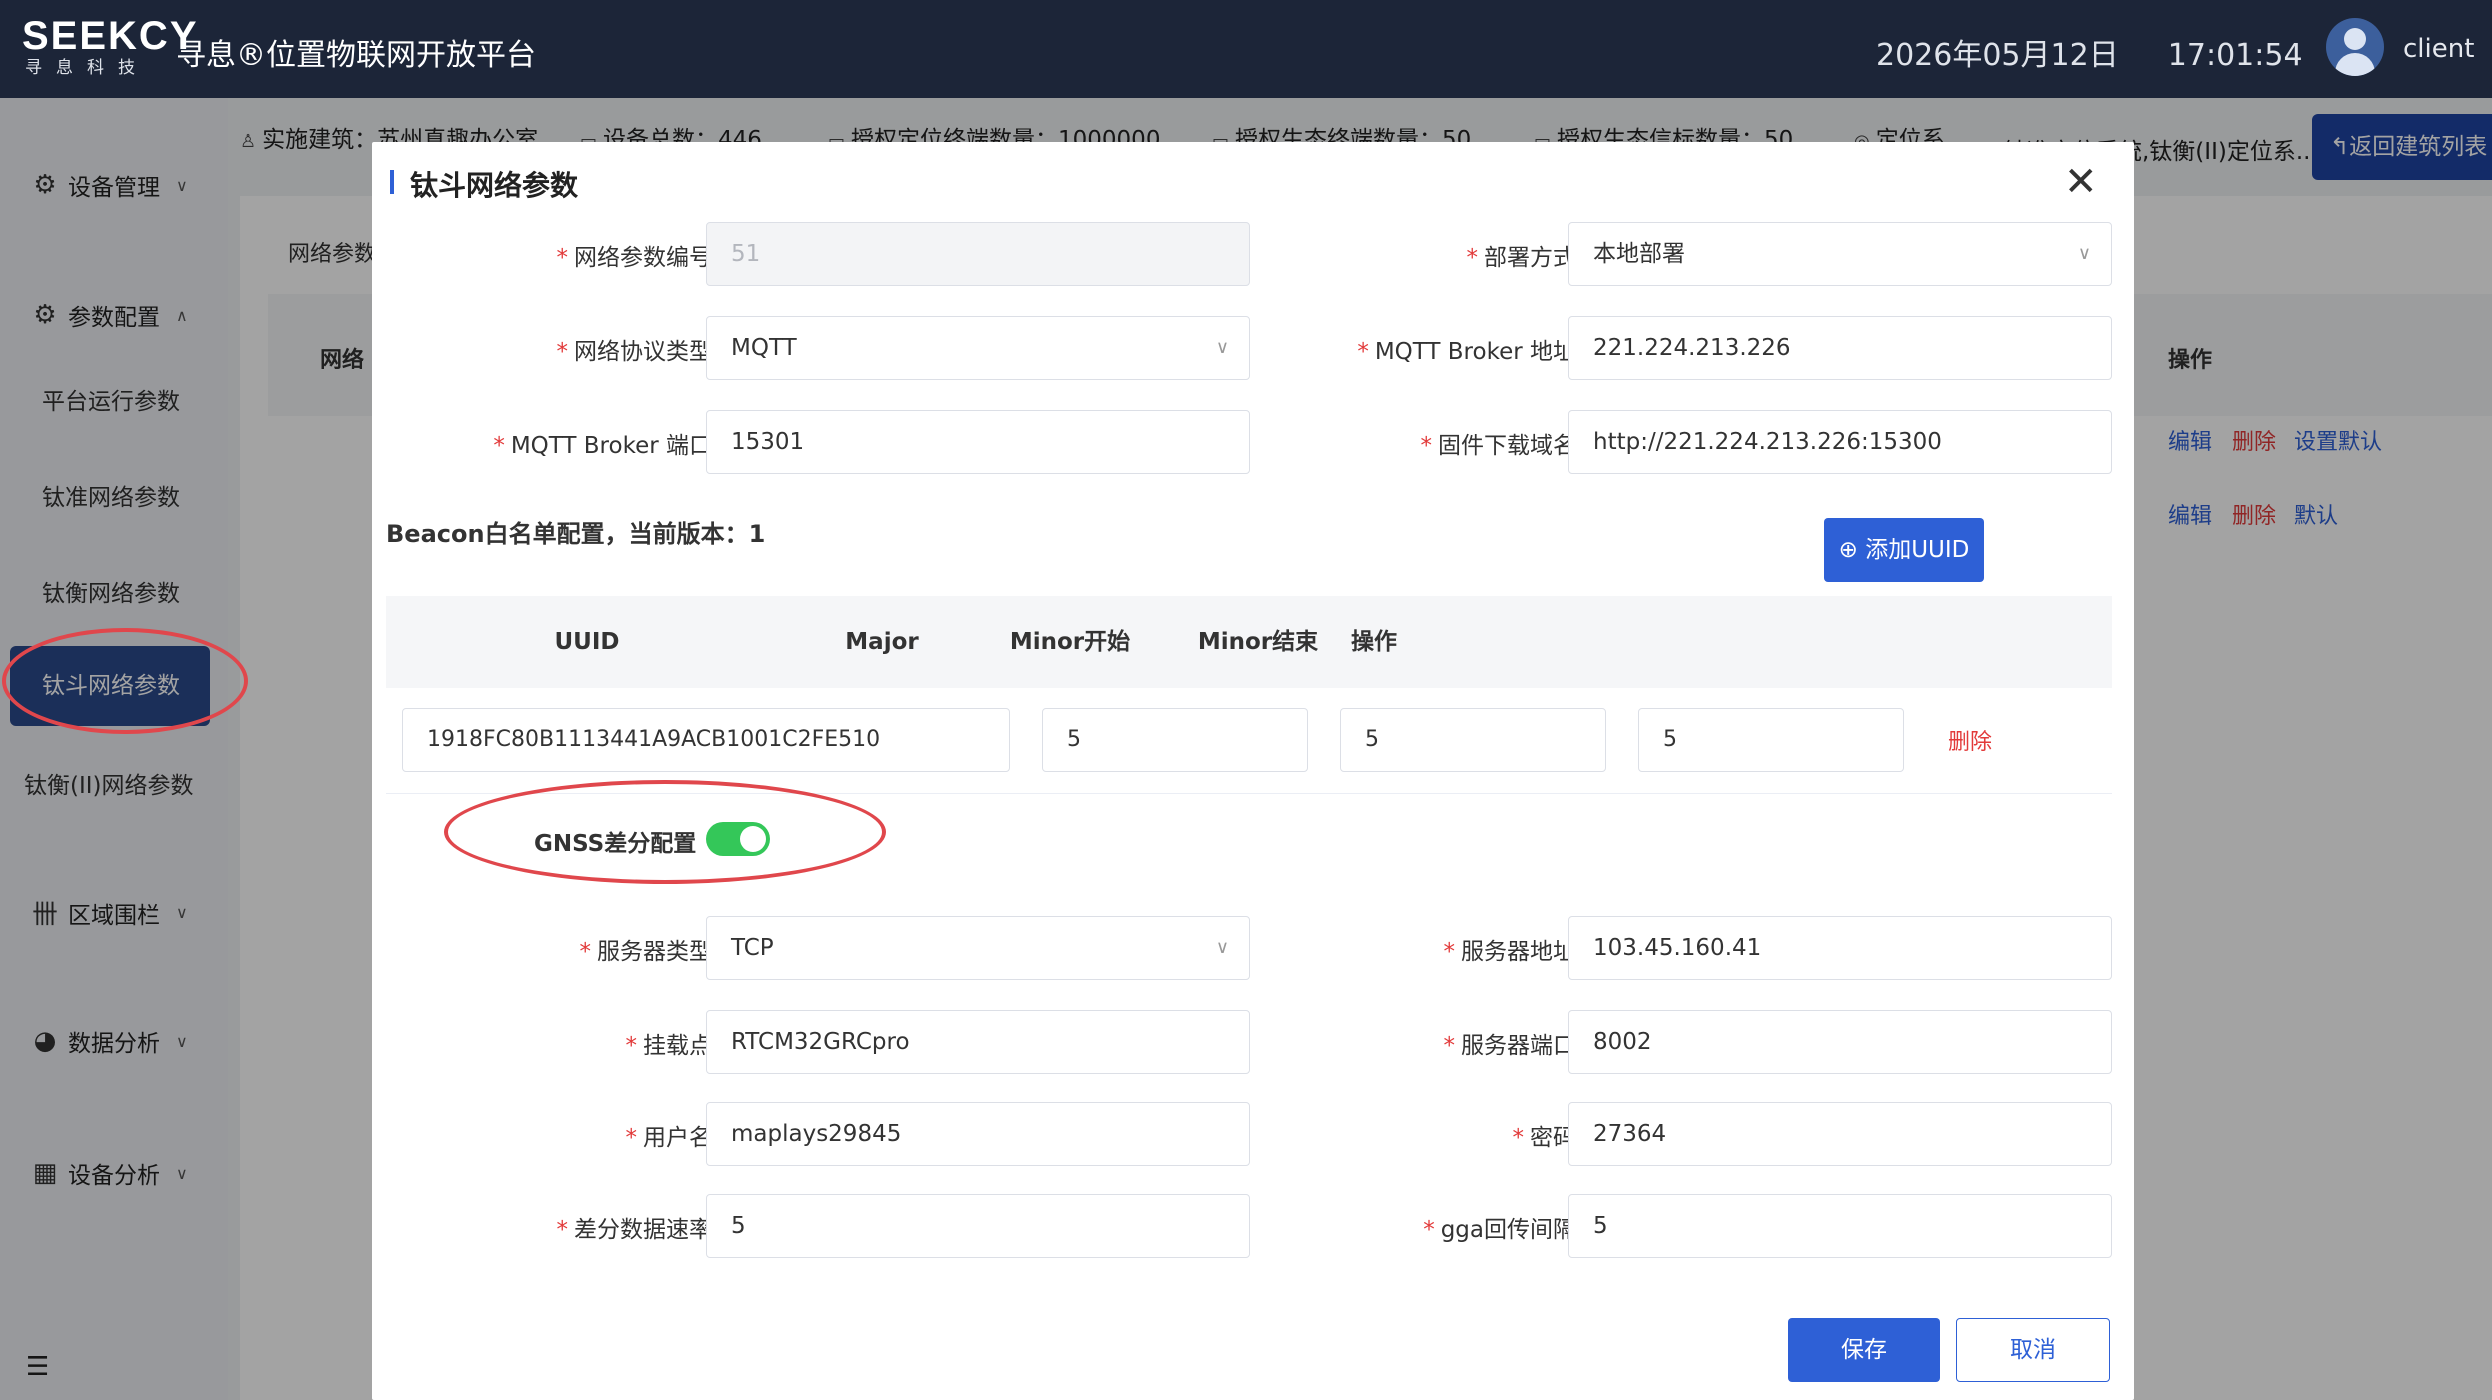  I want to click on logo: SEEKCY 寻息科技, so click(110, 46).